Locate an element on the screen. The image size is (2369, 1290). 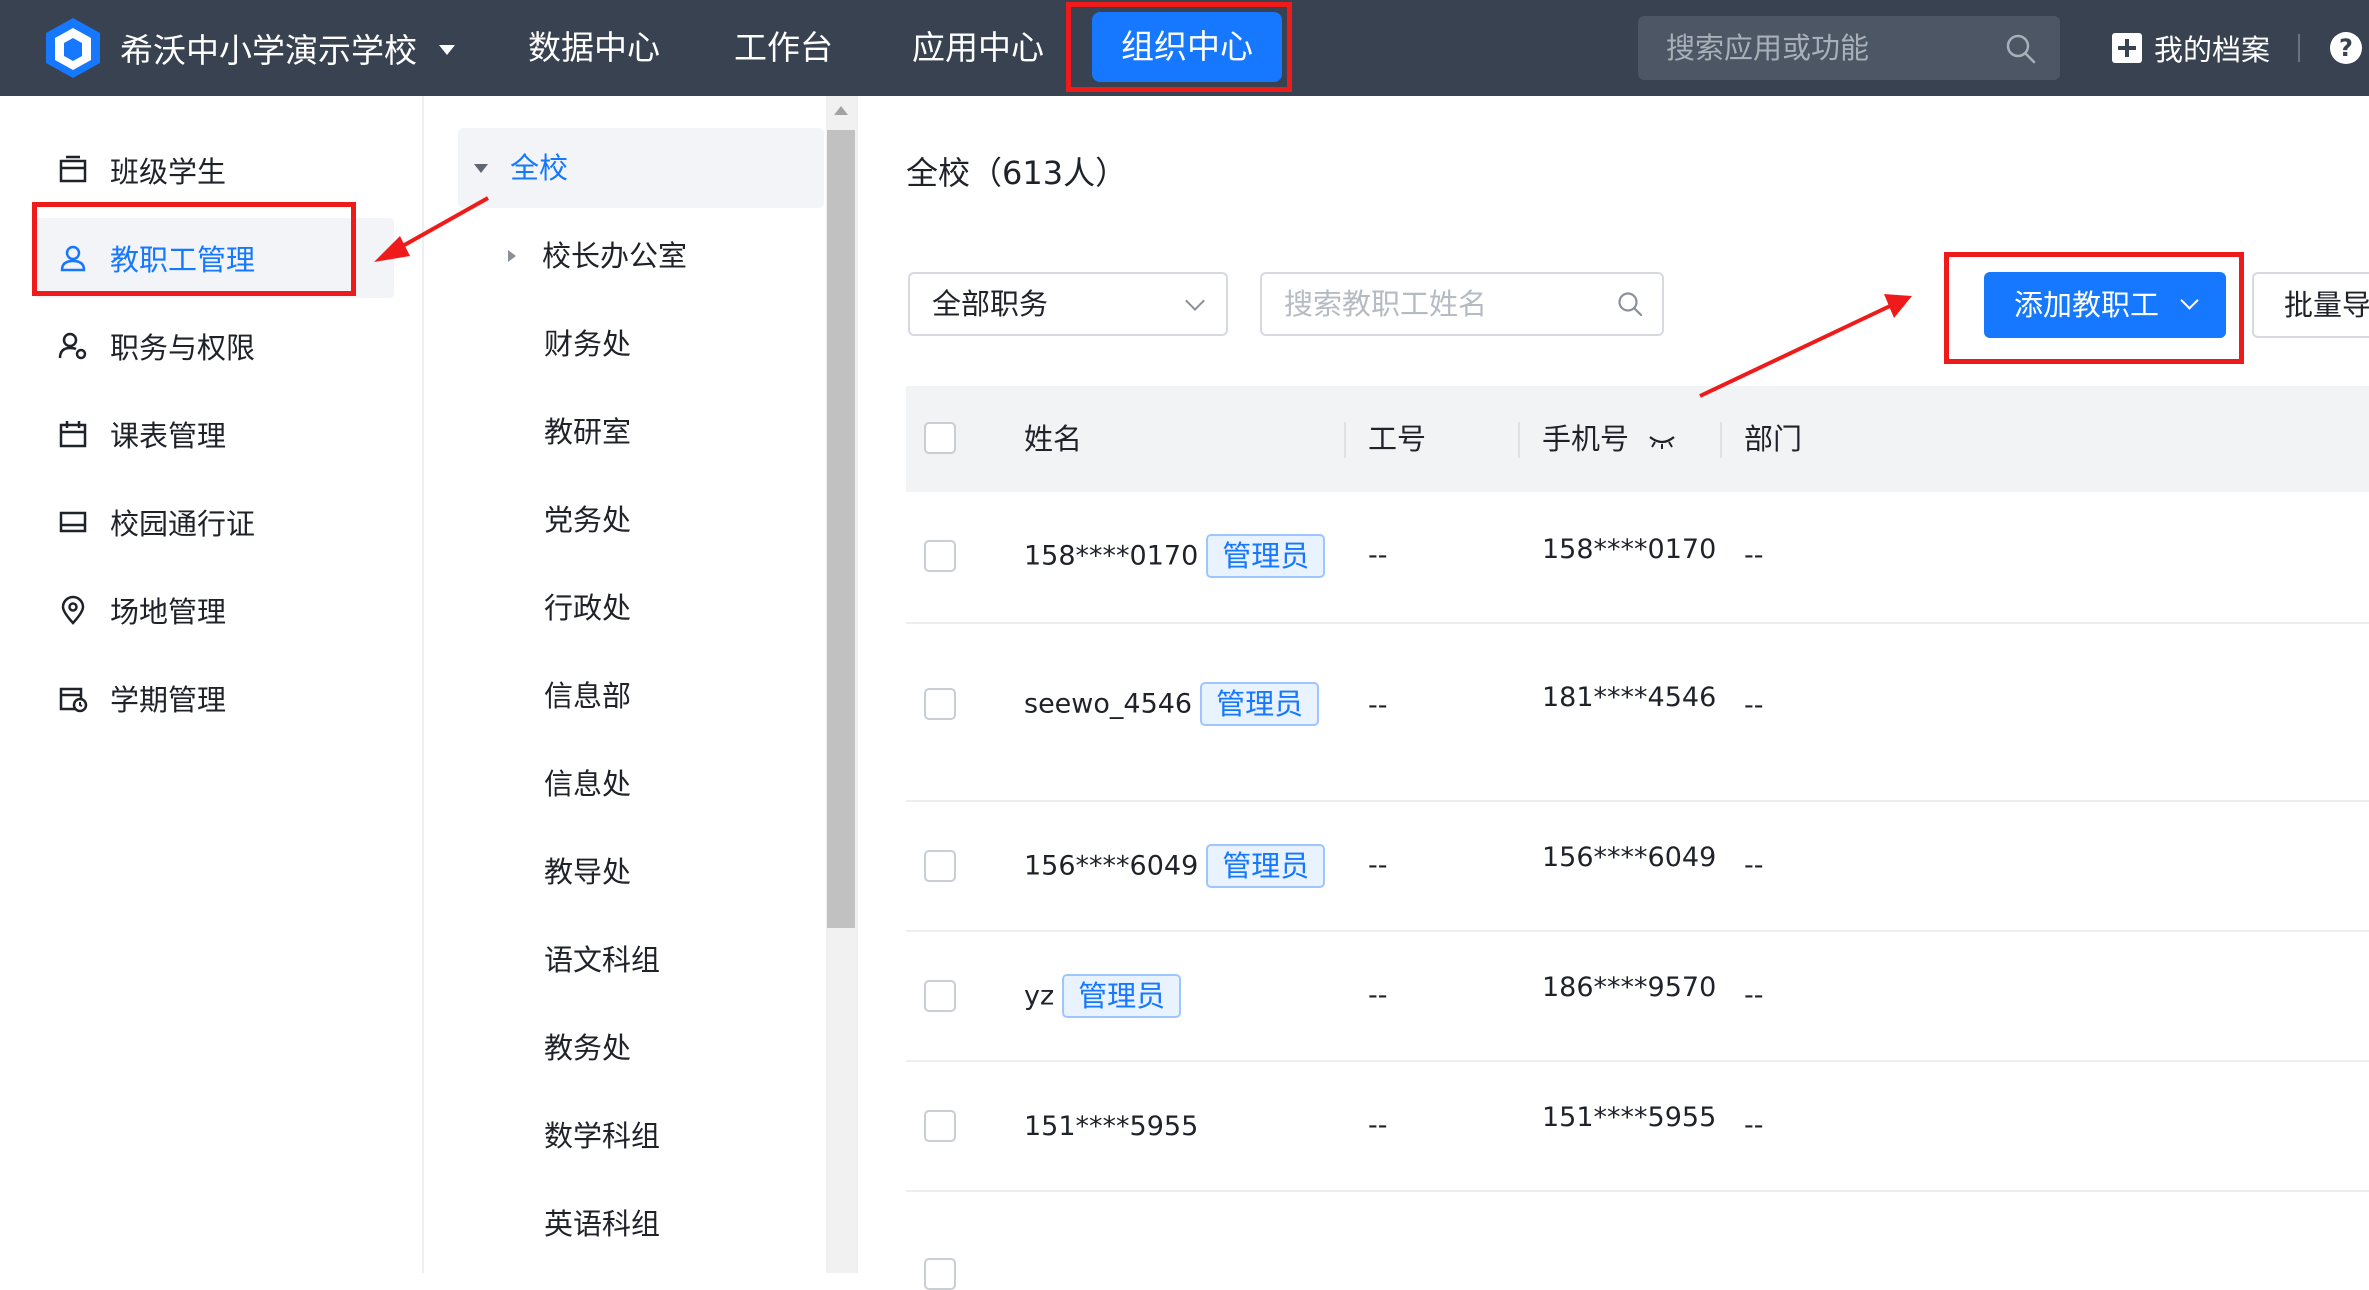
card-icon is located at coordinates (73, 522).